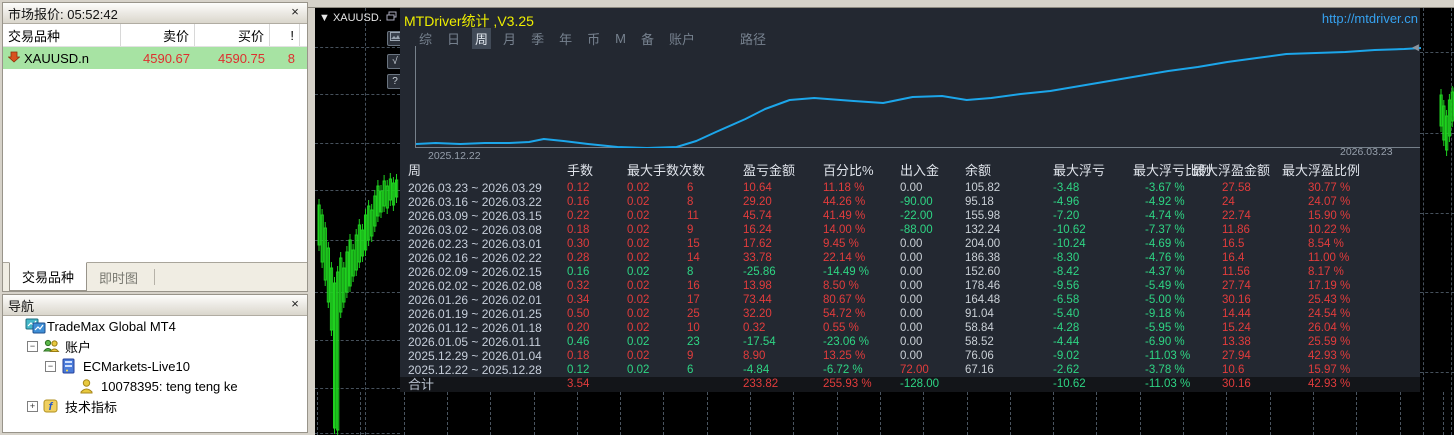 The width and height of the screenshot is (1454, 435). Describe the element at coordinates (1329, 230) in the screenshot. I see `cell: 10.22 %` at that location.